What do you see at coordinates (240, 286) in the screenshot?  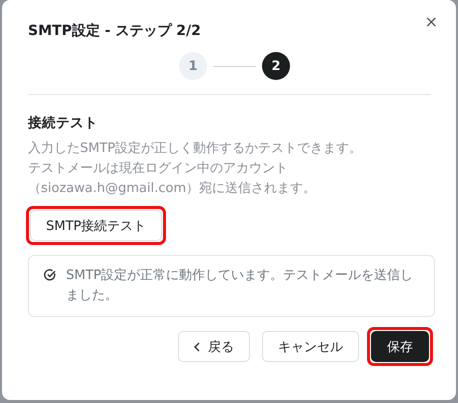 I see `alert-message: SMTP設定が正常に動作しています。テストメールを送信しました。` at bounding box center [240, 286].